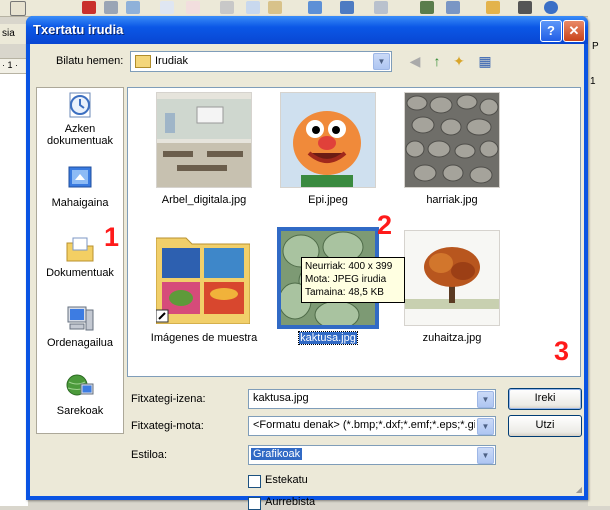  What do you see at coordinates (172, 61) in the screenshot?
I see `look-in-value: Irudiak` at bounding box center [172, 61].